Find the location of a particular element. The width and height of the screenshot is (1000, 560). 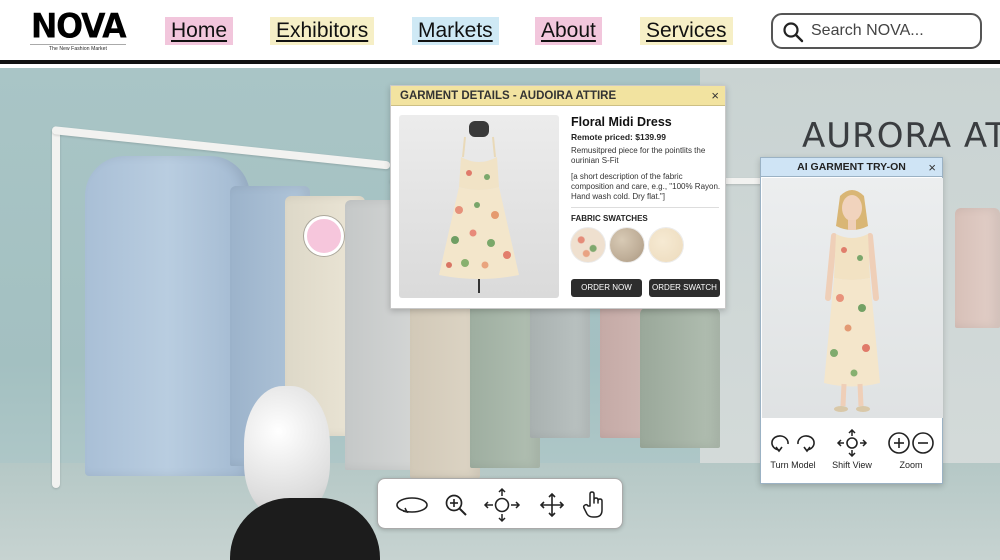

nav-home: Home is located at coordinates (199, 31).